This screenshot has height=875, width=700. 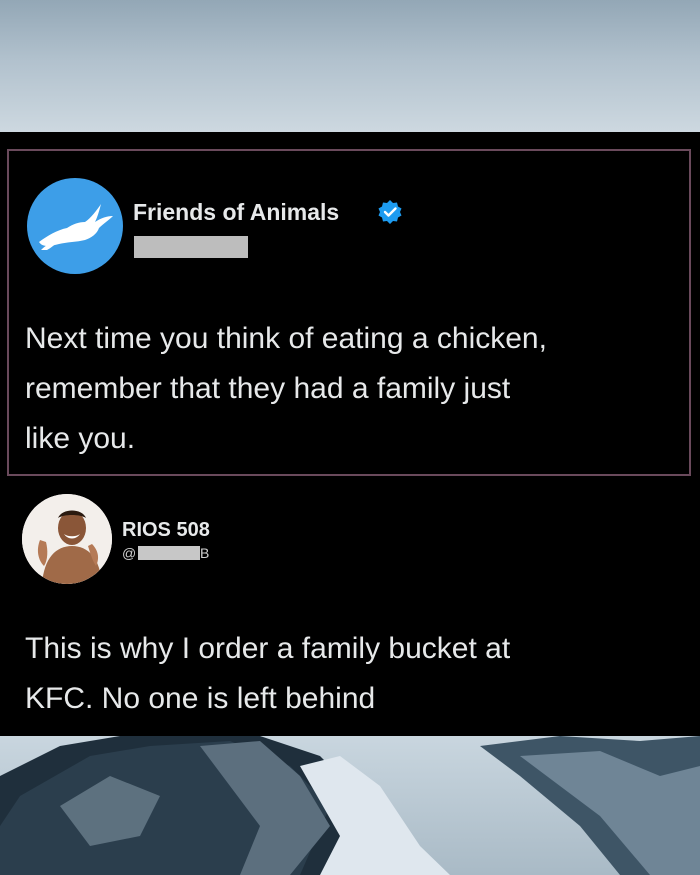 I want to click on profile-photo, so click(x=67, y=539).